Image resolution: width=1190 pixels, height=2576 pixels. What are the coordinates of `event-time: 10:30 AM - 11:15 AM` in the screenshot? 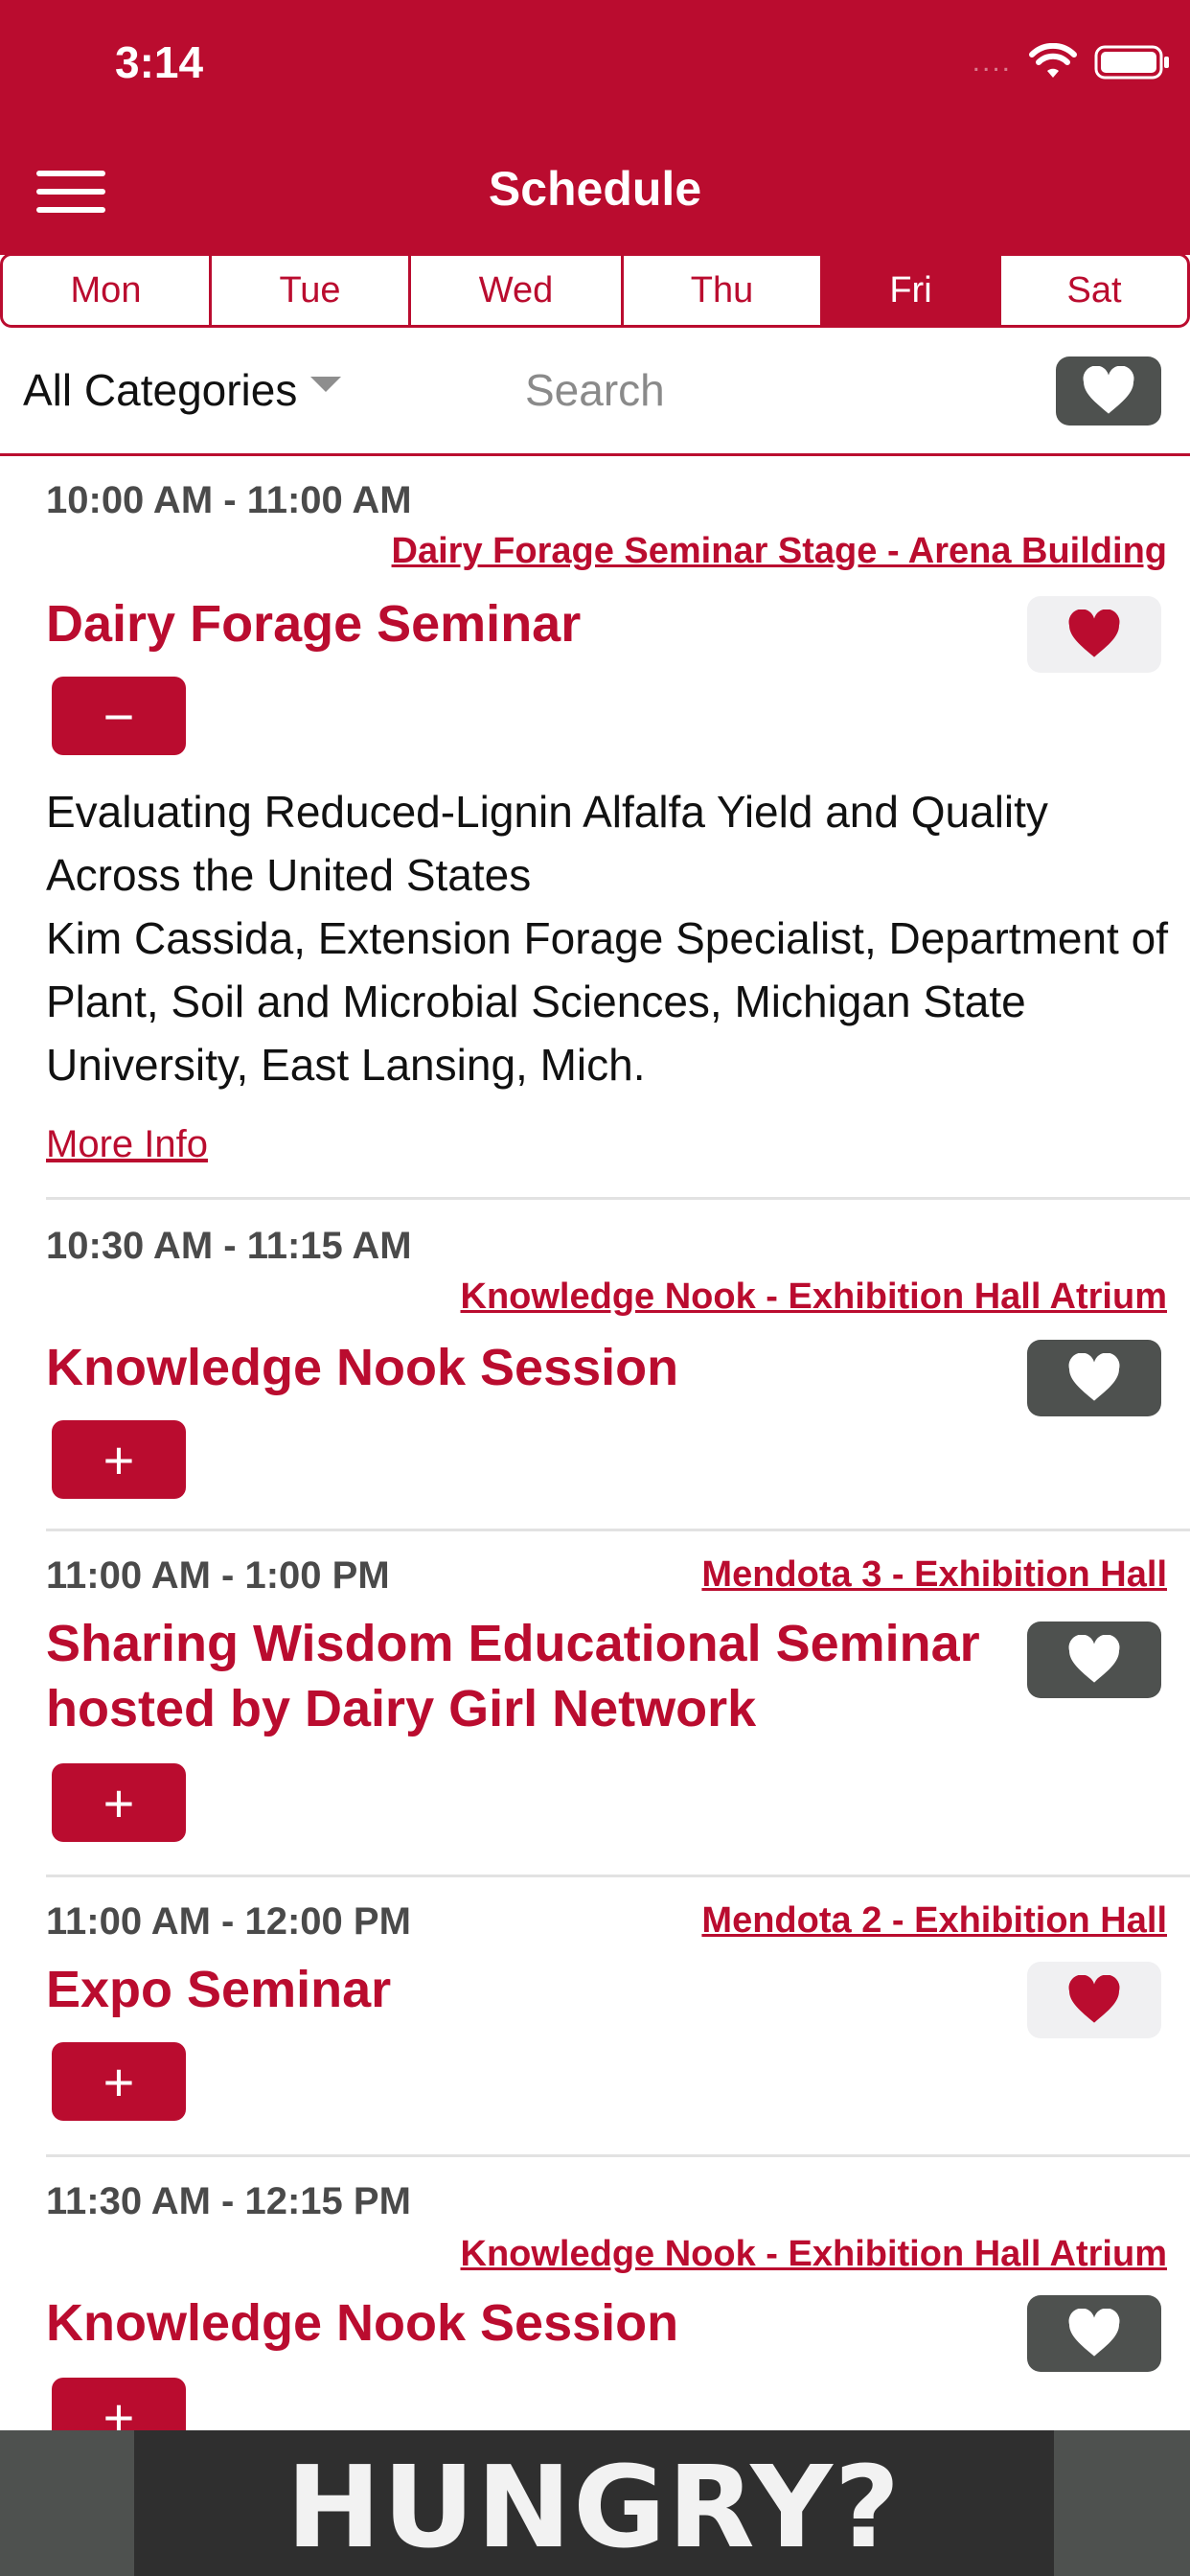 It's located at (229, 1246).